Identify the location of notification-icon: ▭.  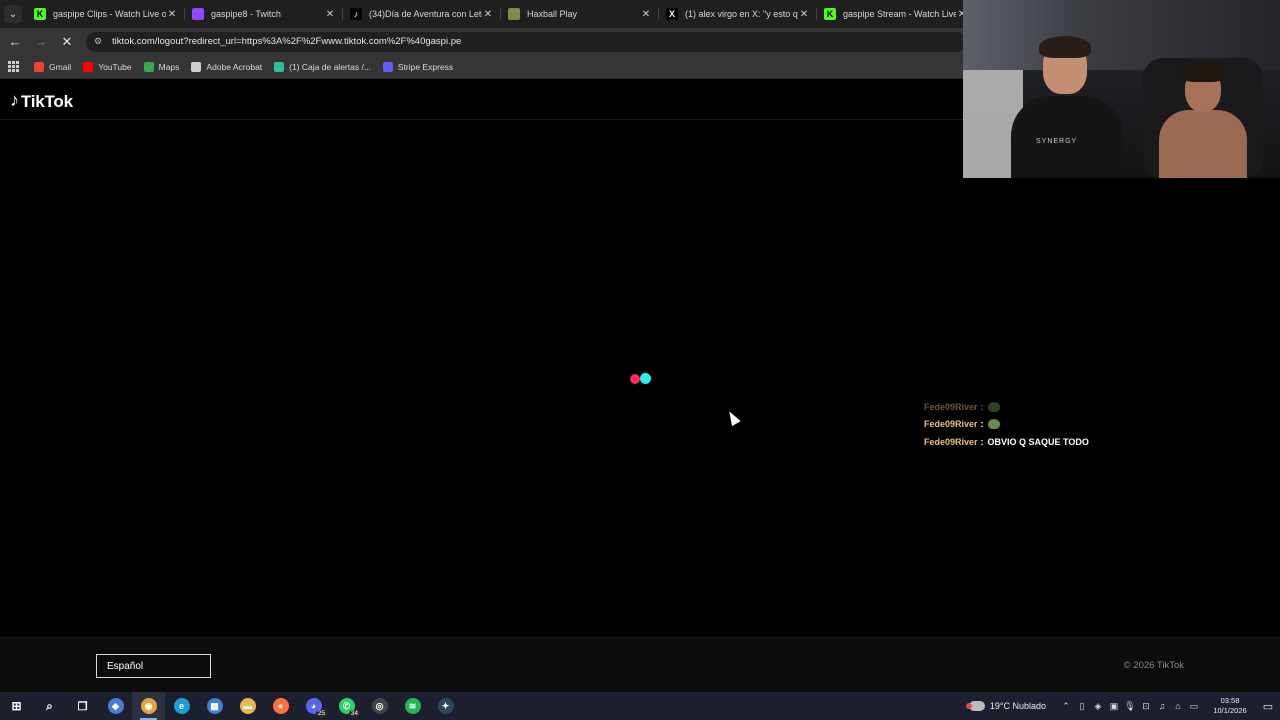
(1268, 706).